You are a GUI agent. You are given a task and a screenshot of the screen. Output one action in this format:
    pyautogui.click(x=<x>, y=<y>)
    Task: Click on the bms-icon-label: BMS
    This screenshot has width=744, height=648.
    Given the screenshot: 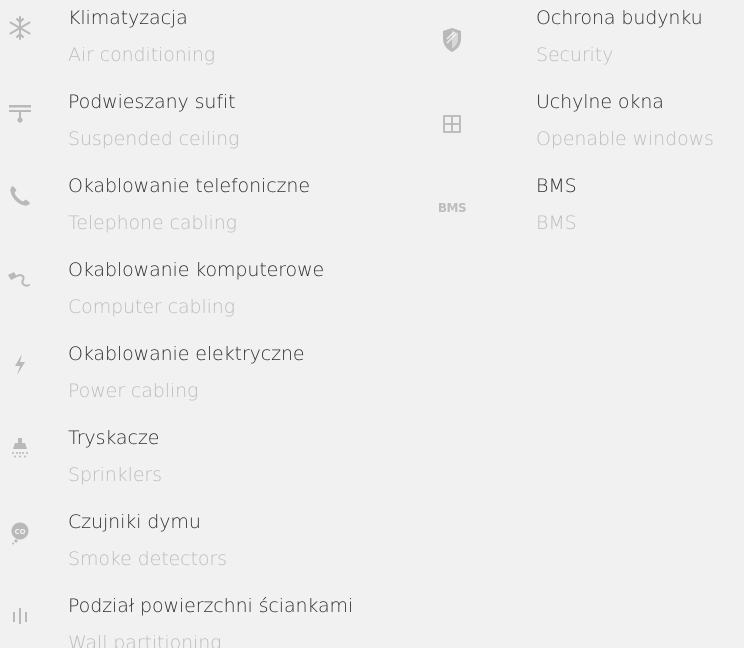 What is the action you would take?
    pyautogui.click(x=452, y=208)
    